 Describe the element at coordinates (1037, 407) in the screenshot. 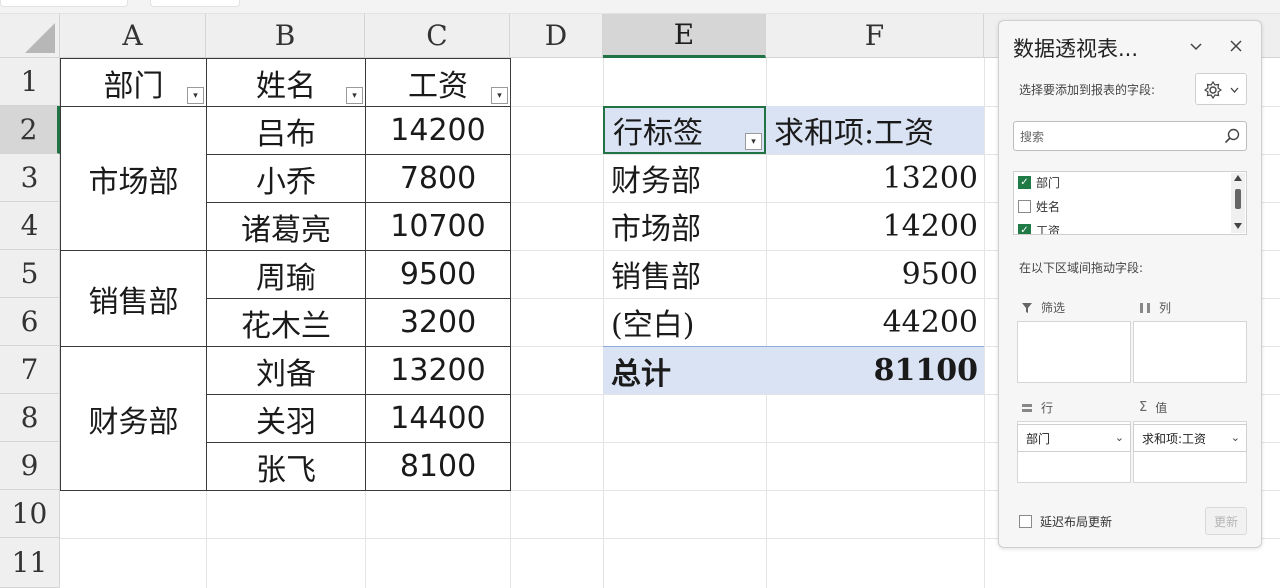

I see `rows-area-label: 行` at that location.